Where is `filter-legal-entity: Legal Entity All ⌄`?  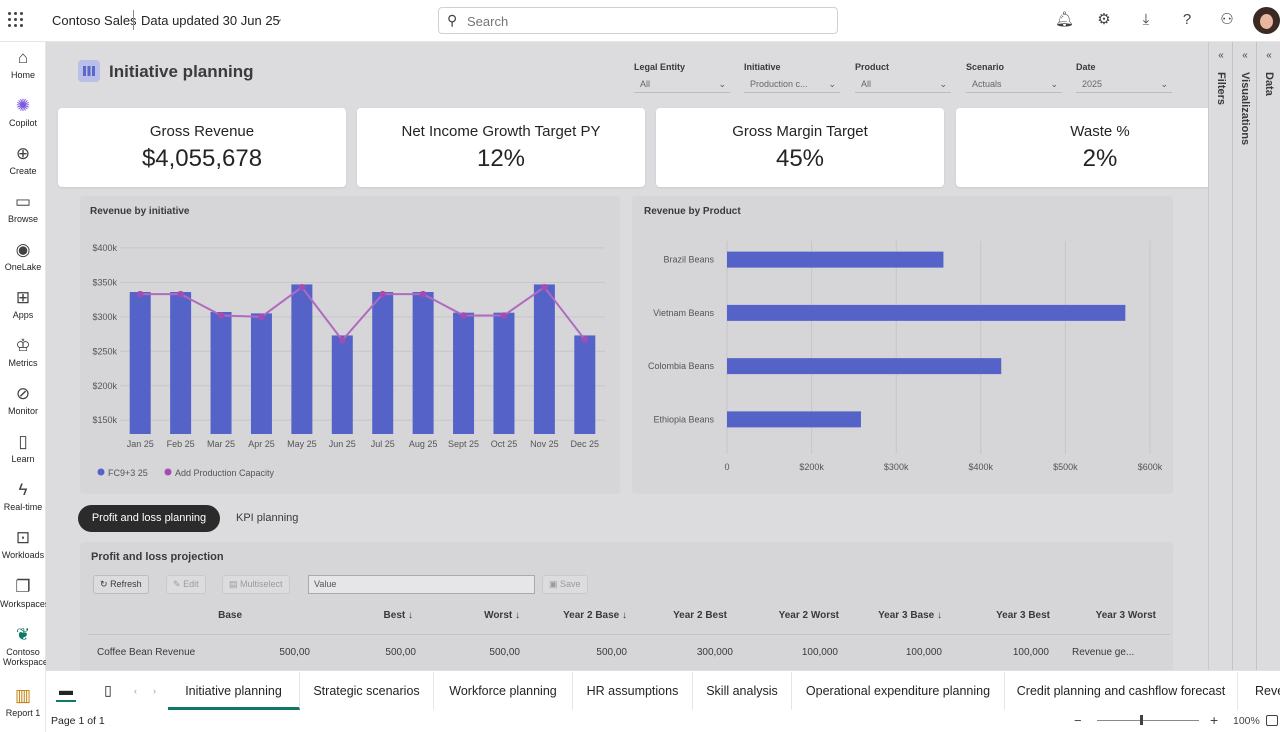
filter-legal-entity: Legal Entity All ⌄ is located at coordinates (682, 77).